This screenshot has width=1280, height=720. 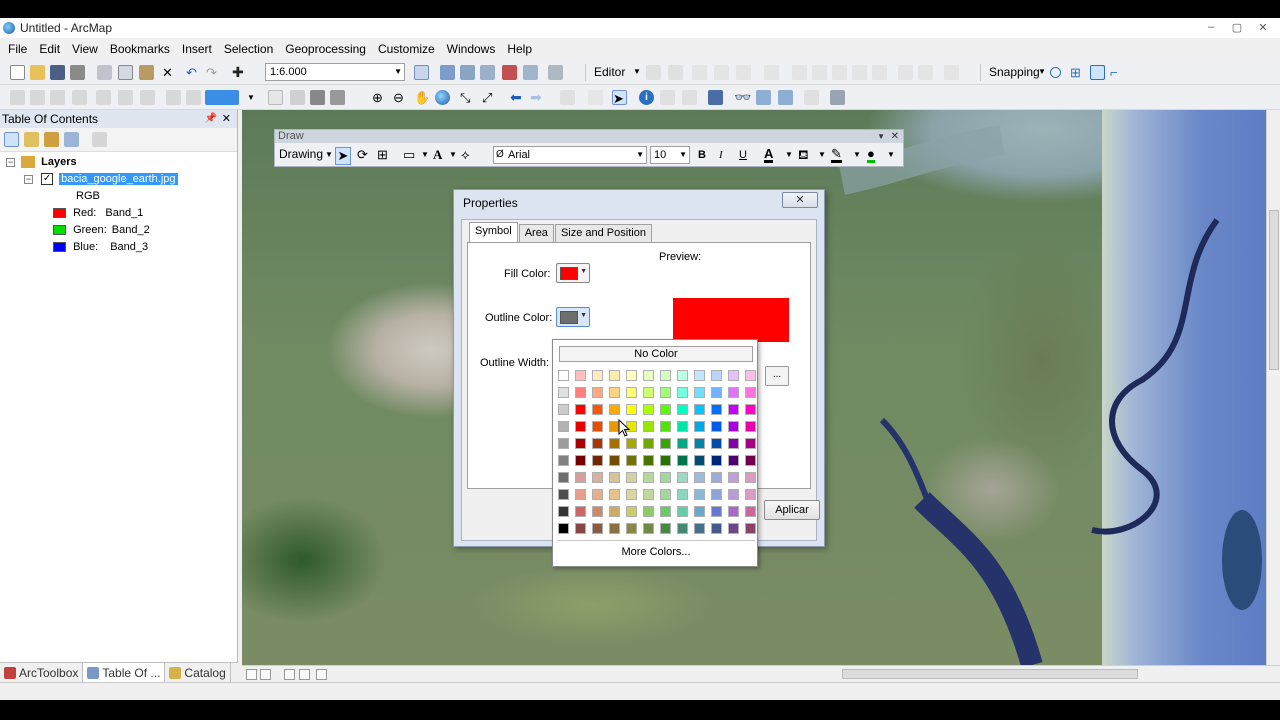 What do you see at coordinates (447, 72) in the screenshot?
I see `table-icon` at bounding box center [447, 72].